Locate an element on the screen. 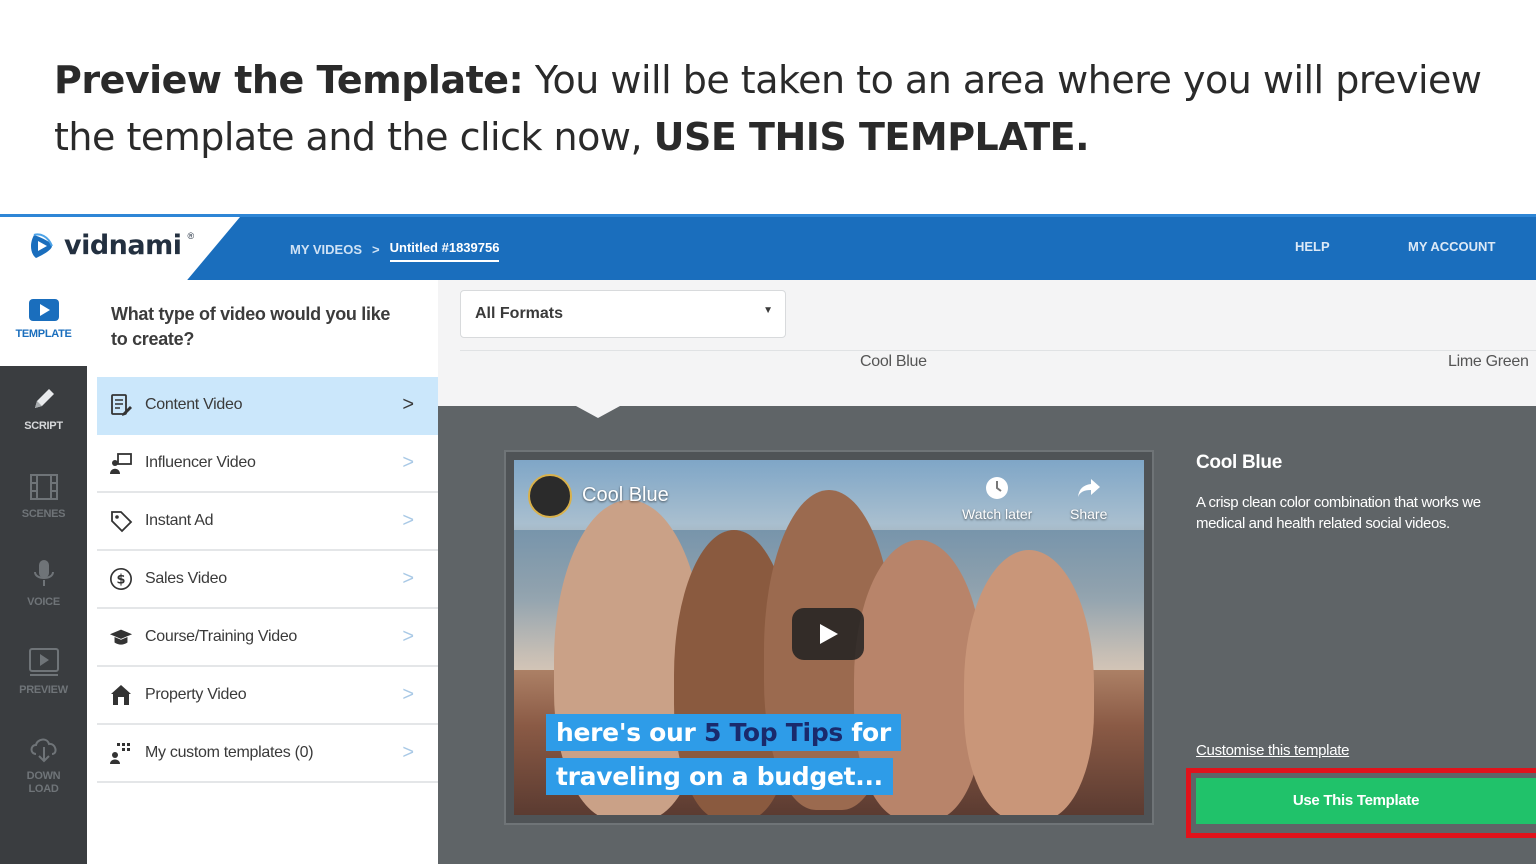  vidnami-logo: vidnami ® is located at coordinates (111, 245).